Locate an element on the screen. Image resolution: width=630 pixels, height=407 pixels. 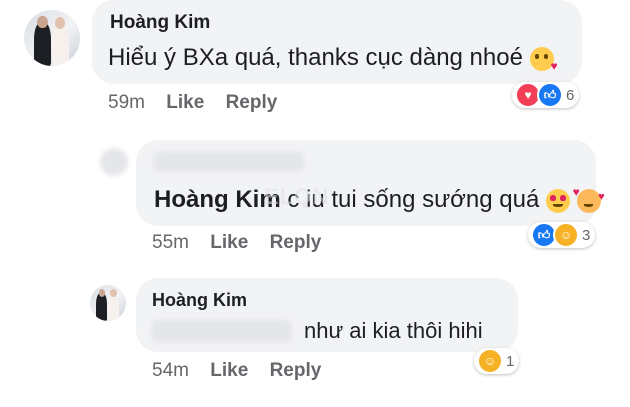
redacted-author is located at coordinates (229, 162).